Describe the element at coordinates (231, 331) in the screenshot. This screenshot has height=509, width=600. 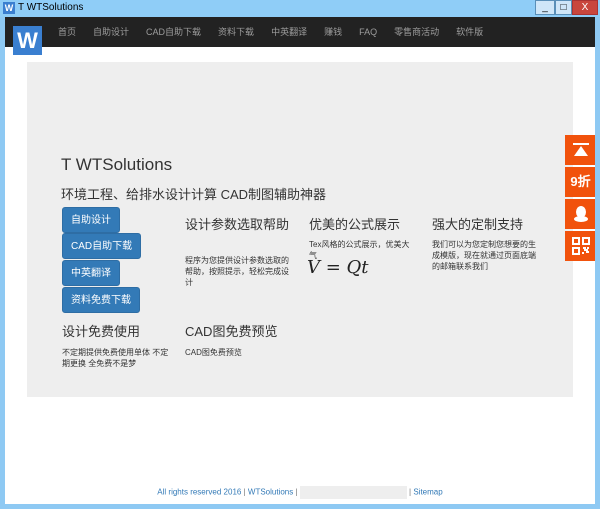
I see `feature-title: CAD图免费预览` at that location.